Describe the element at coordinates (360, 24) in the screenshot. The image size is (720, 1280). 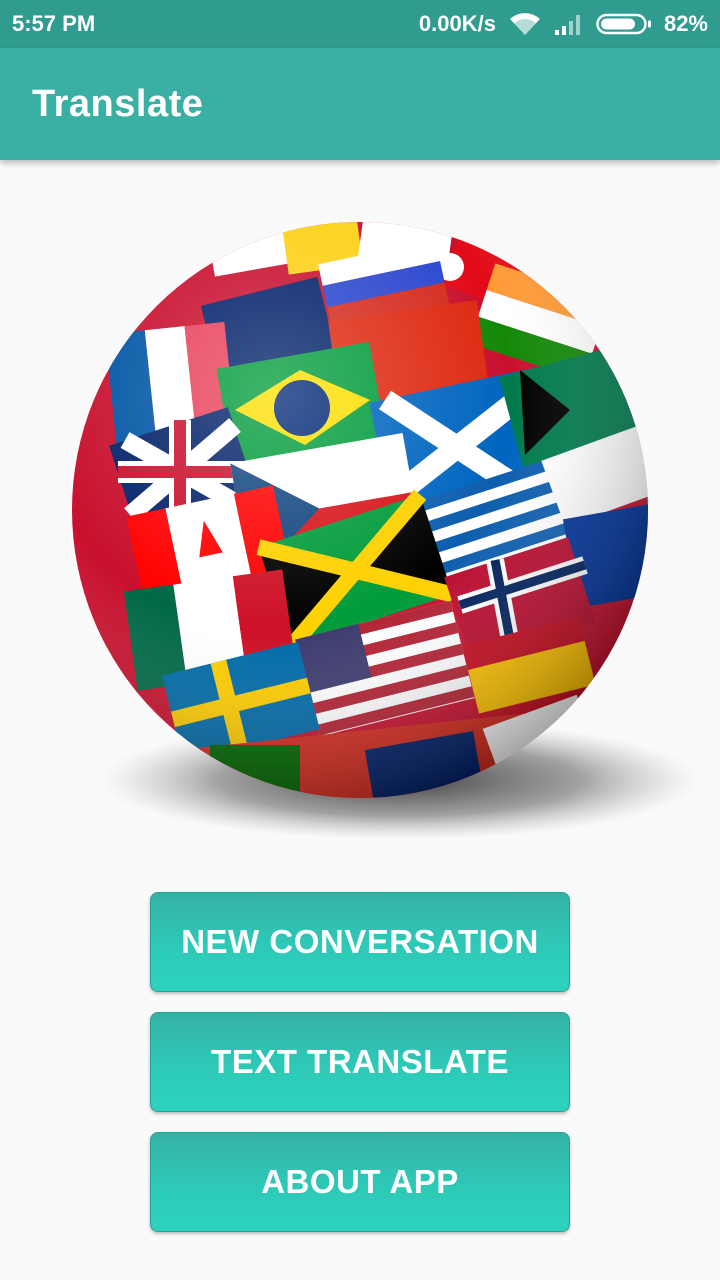
I see `status-bar: 5:57 PM 0.00K/s 82%` at that location.